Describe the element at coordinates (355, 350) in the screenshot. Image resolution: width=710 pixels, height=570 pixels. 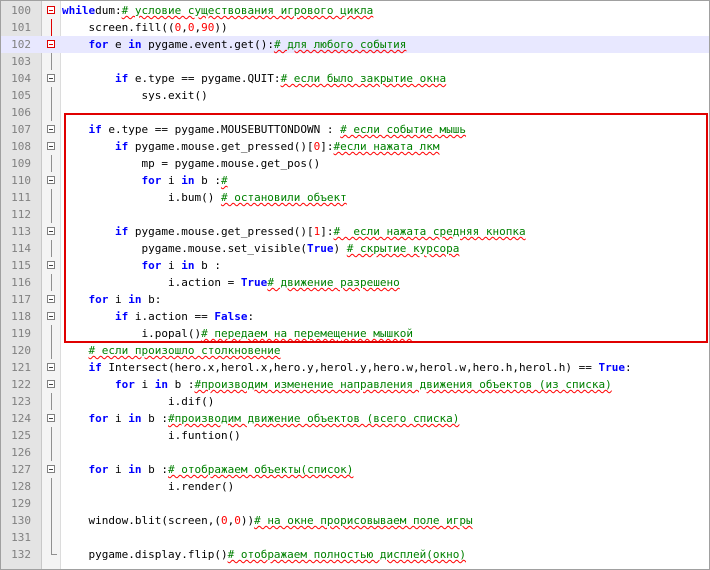
I see `code-line: 120 # если произошло столкновение` at that location.